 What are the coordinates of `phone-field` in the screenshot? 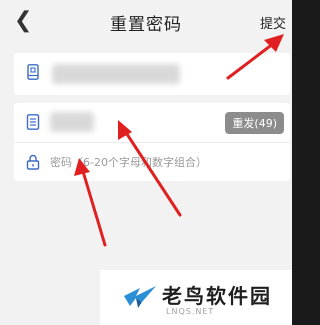 It's located at (152, 72).